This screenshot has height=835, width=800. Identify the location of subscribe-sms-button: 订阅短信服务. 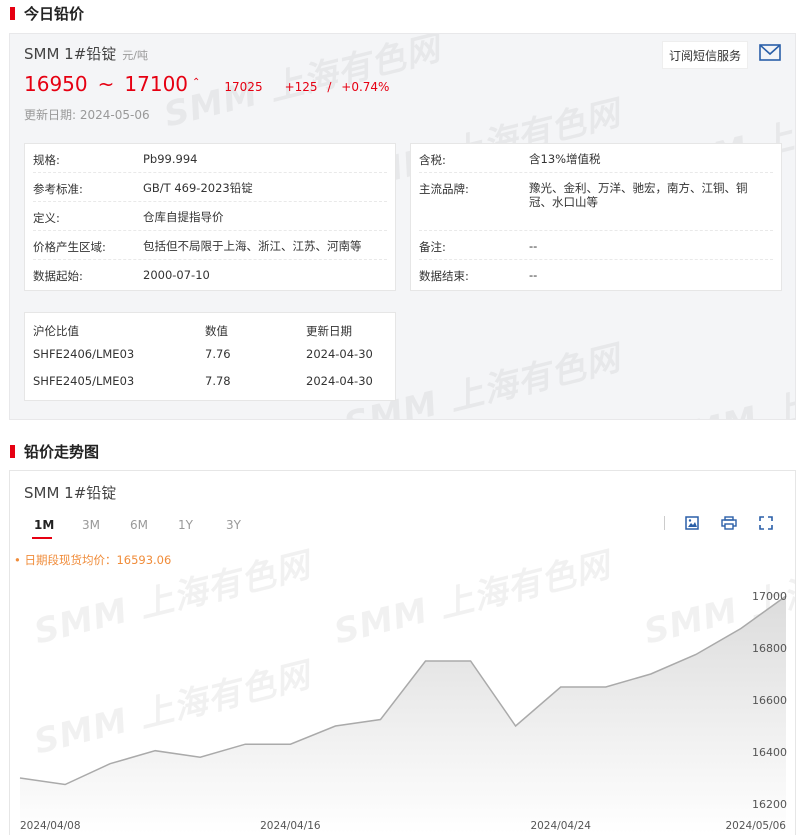
(704, 55).